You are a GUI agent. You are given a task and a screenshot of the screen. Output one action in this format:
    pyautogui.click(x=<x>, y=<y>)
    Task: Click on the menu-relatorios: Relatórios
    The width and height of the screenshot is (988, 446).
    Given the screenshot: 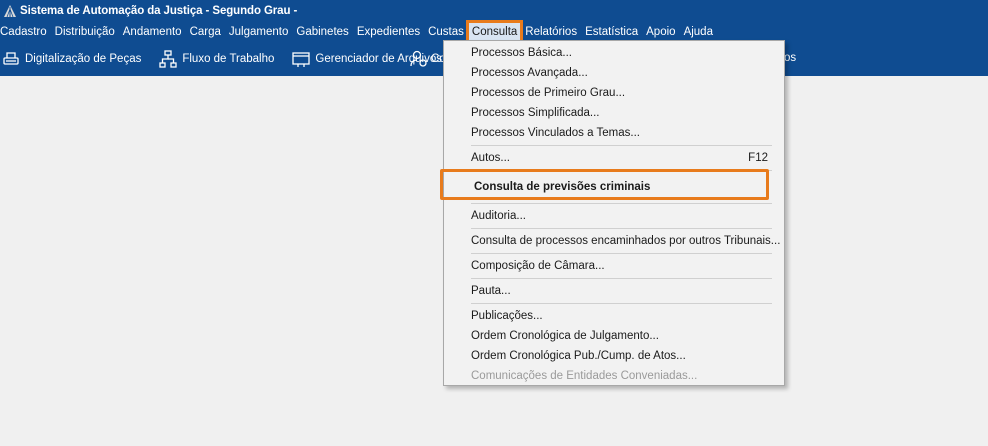 What is the action you would take?
    pyautogui.click(x=551, y=32)
    